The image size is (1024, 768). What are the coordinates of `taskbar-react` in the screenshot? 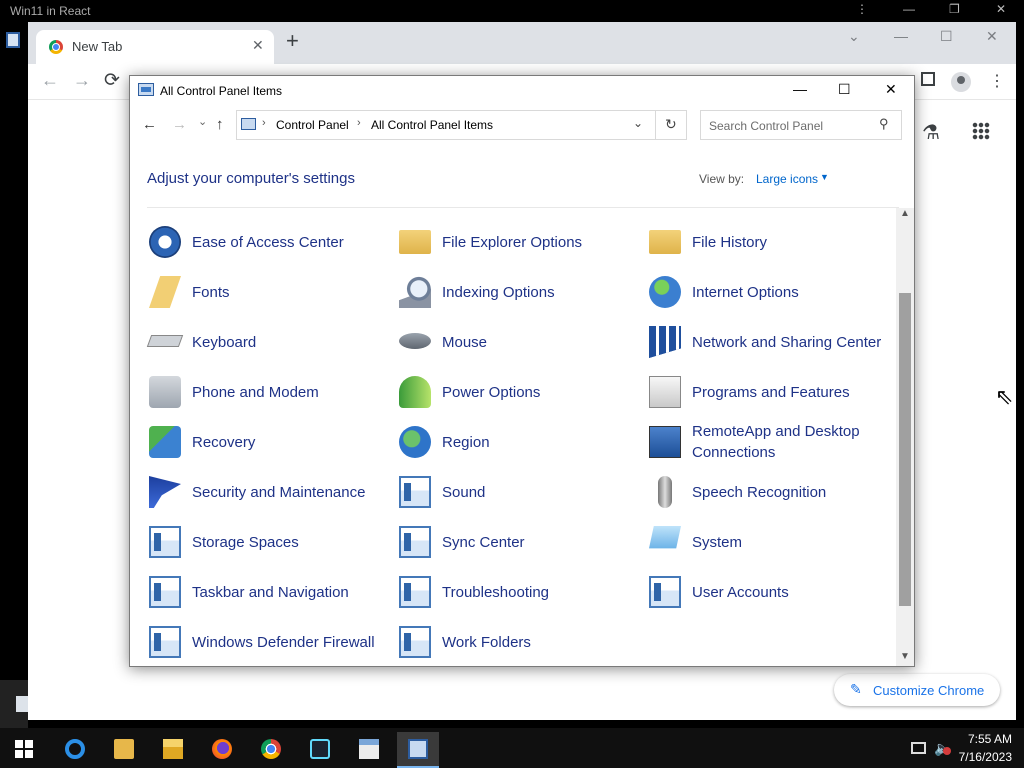 It's located at (320, 750).